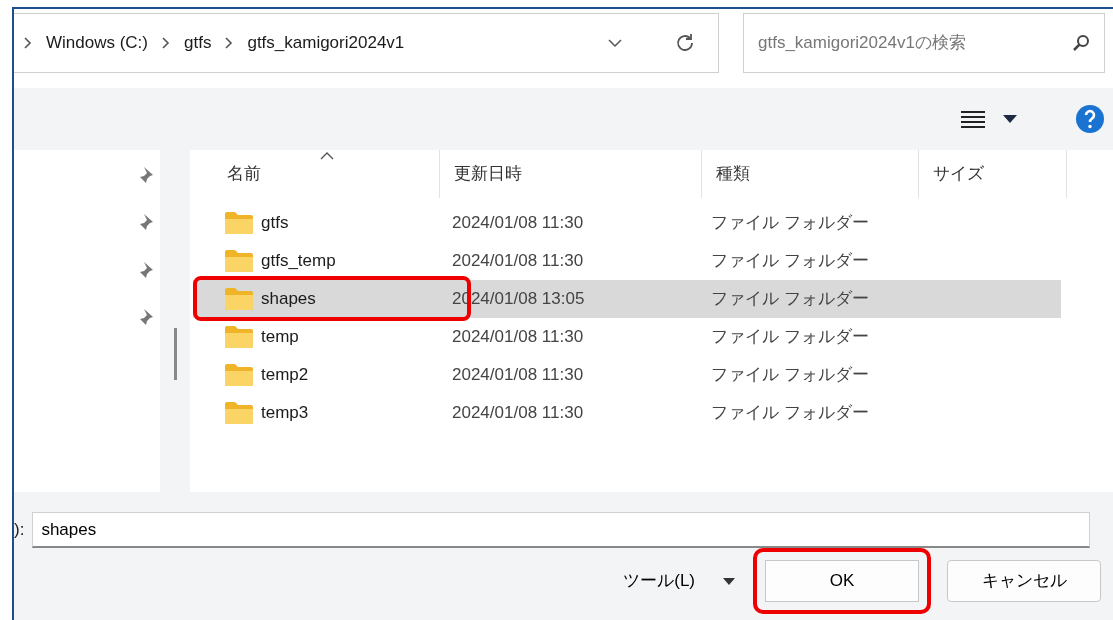 The width and height of the screenshot is (1113, 620). Describe the element at coordinates (19, 530) in the screenshot. I see `file-name-label: ):` at that location.